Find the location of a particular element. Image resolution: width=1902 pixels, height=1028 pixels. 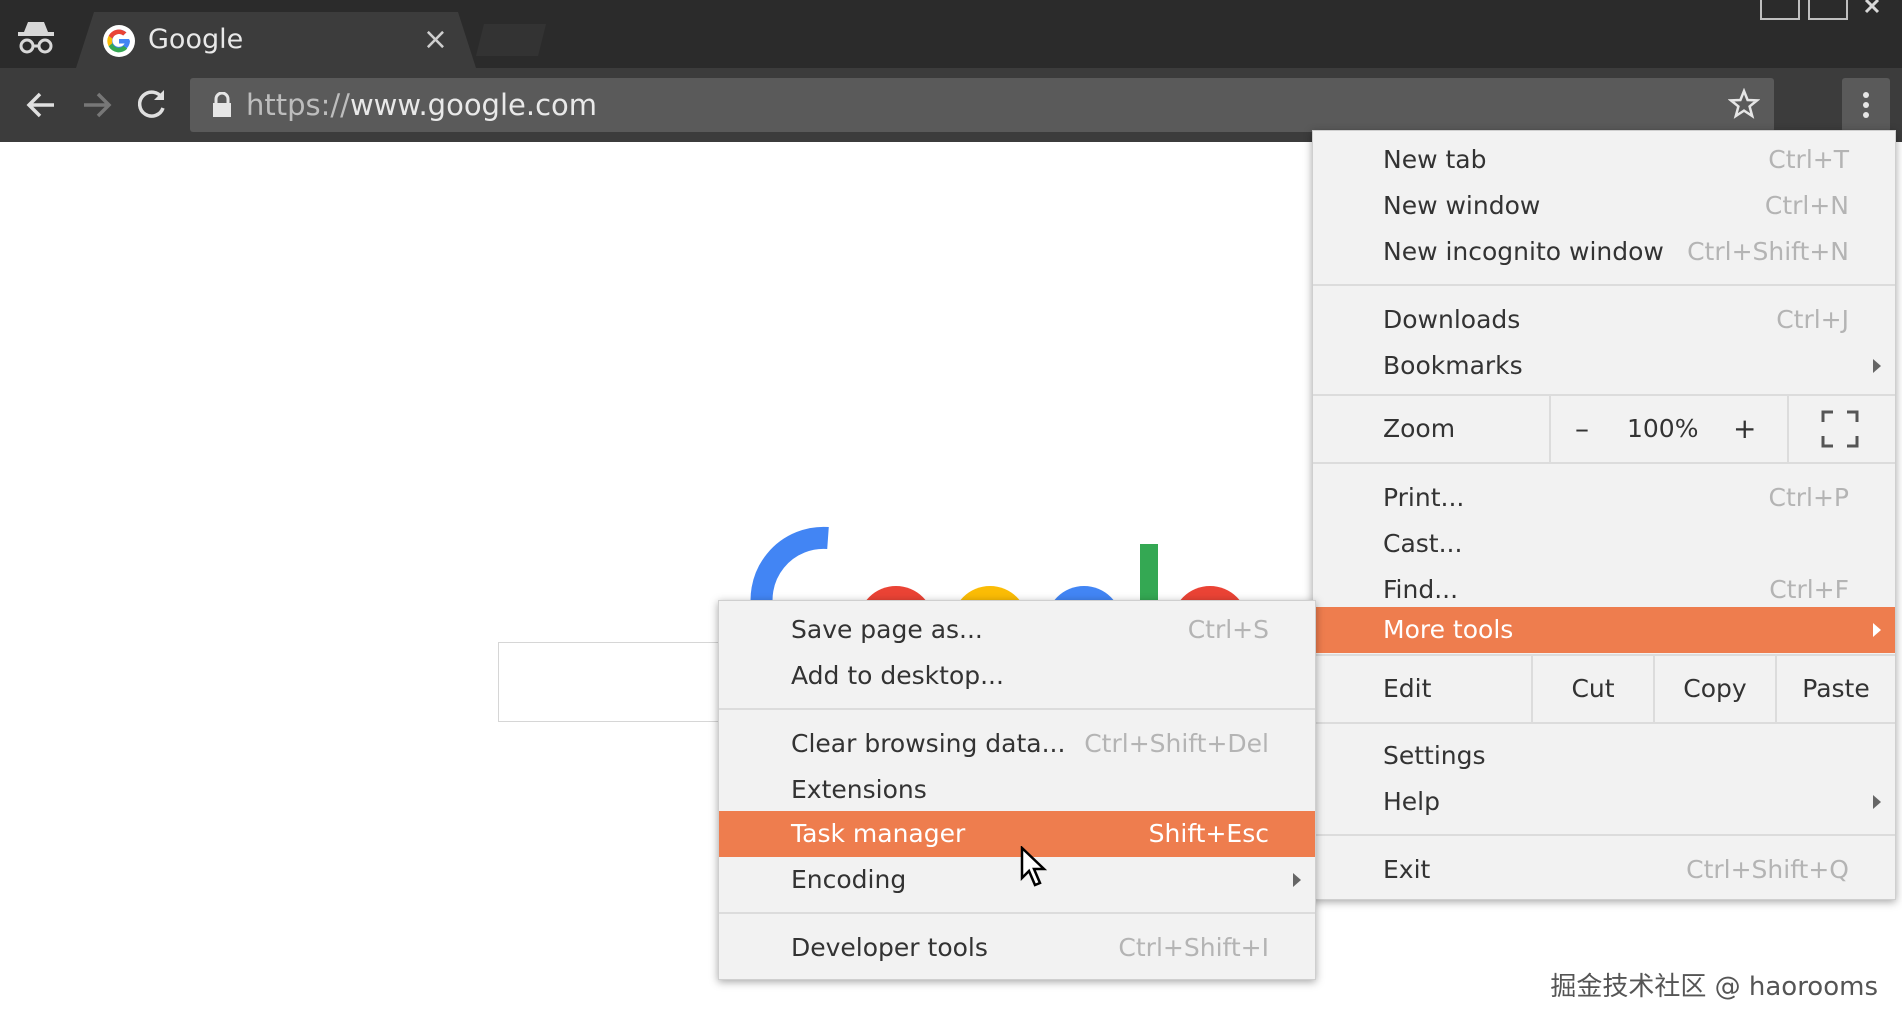

menu-item-new-incognito-window: New incognito window Ctrl+Shift+N is located at coordinates (1604, 252).